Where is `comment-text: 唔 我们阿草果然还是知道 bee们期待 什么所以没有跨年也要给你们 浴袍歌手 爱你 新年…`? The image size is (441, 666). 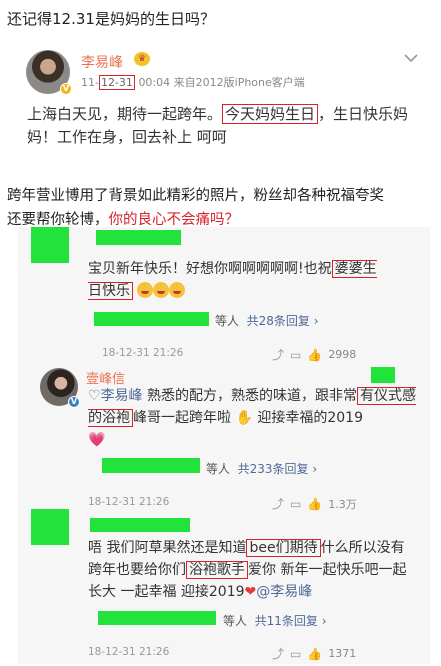
comment-text: 唔 我们阿草果然还是知道 bee们期待 什么所以没有跨年也要给你们 浴袍歌手 爱你 新年… is located at coordinates (248, 570).